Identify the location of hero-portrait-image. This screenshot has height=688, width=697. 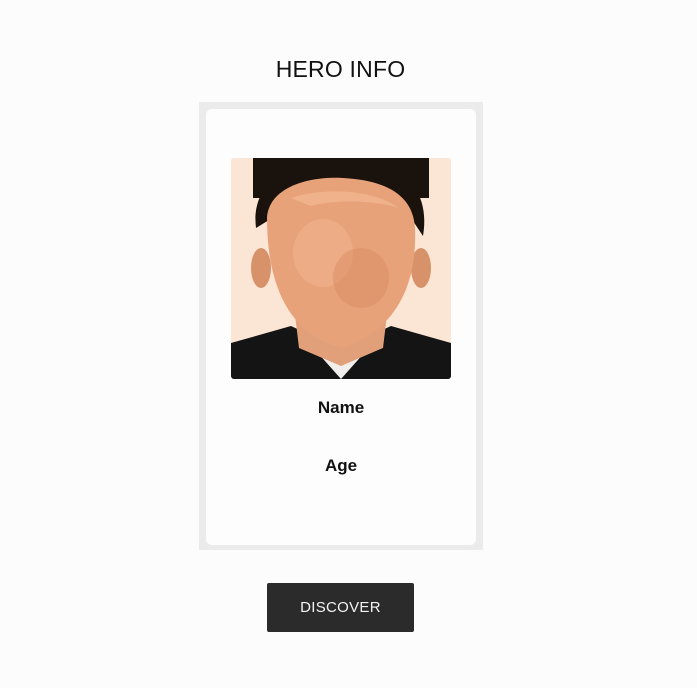
(341, 268).